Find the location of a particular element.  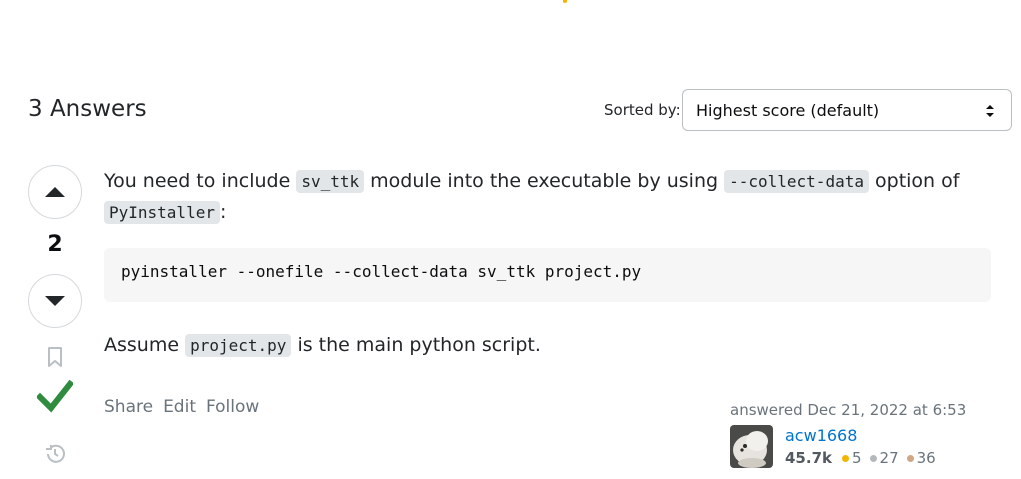

inline-code: sv_ttk is located at coordinates (330, 181).